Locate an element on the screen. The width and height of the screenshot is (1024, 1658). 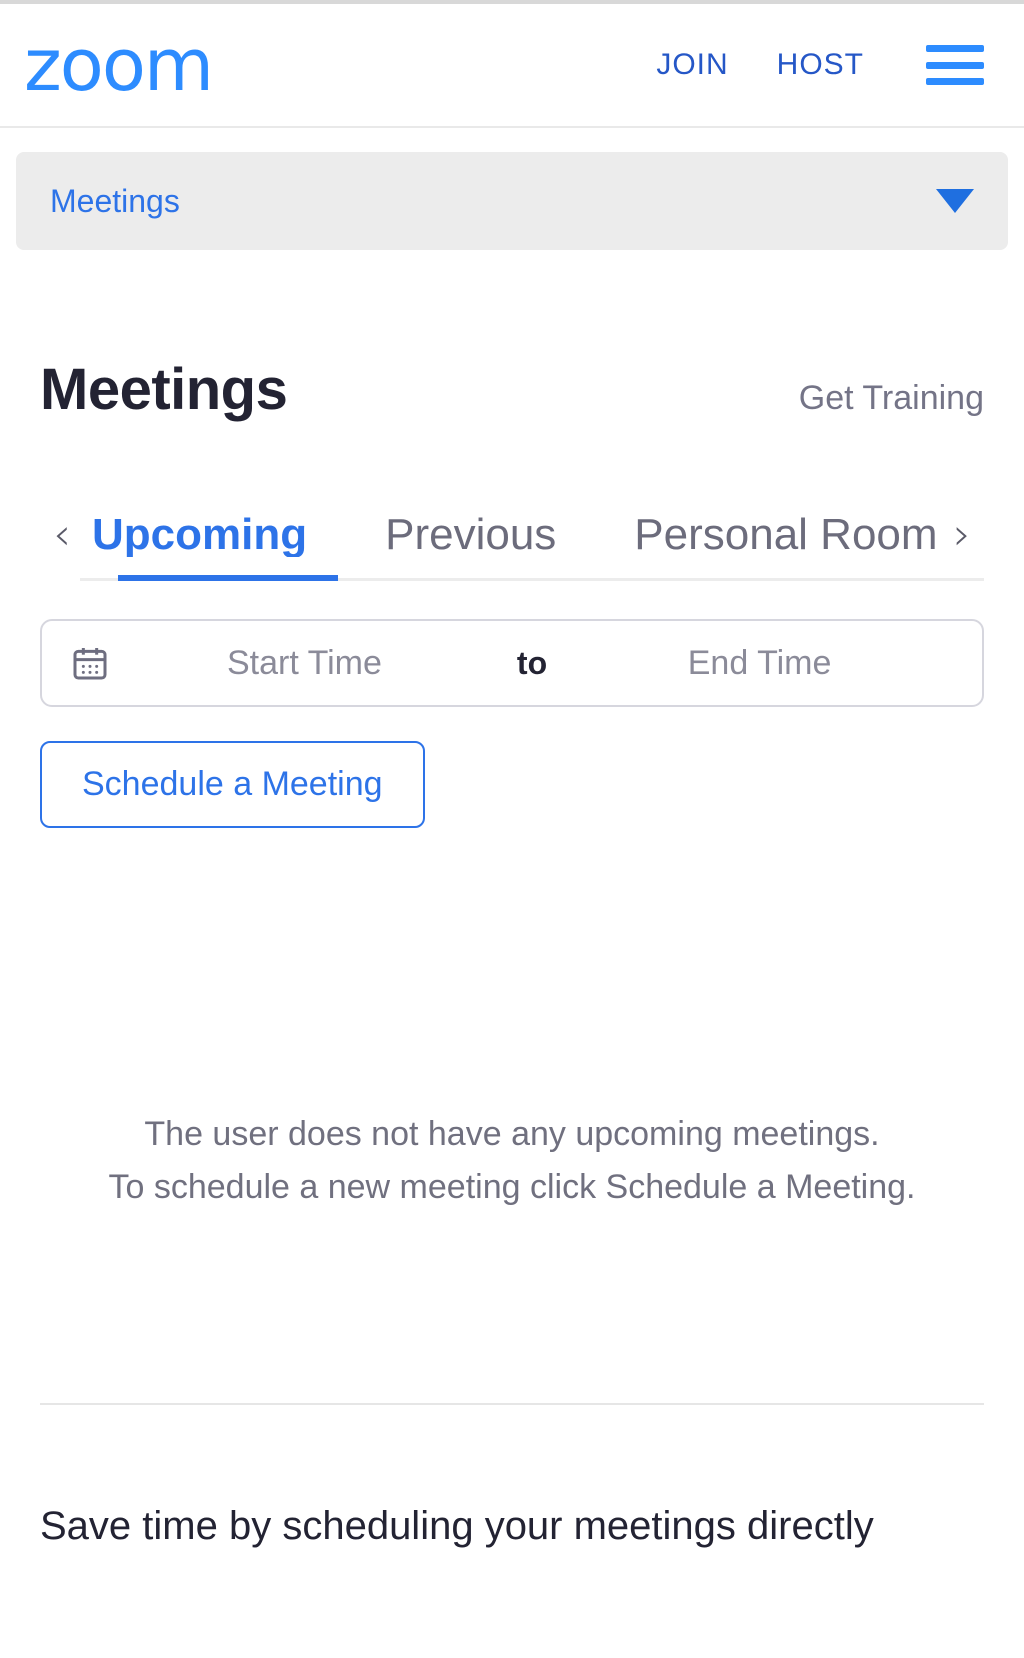
section-select-wrap: Meetings is located at coordinates (512, 189).